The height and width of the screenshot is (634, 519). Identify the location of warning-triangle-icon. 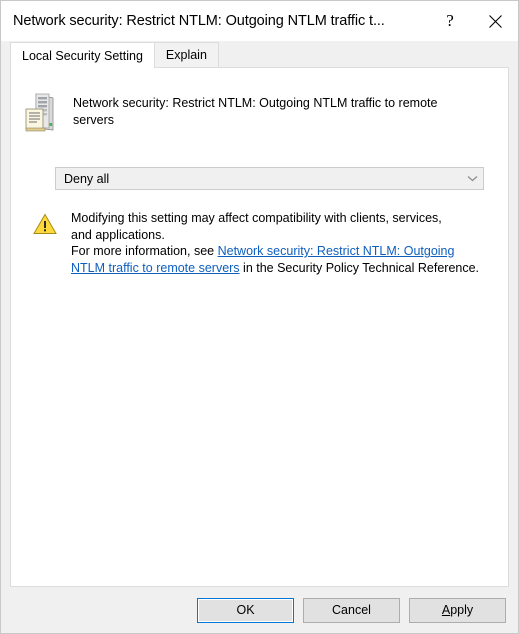
(45, 224).